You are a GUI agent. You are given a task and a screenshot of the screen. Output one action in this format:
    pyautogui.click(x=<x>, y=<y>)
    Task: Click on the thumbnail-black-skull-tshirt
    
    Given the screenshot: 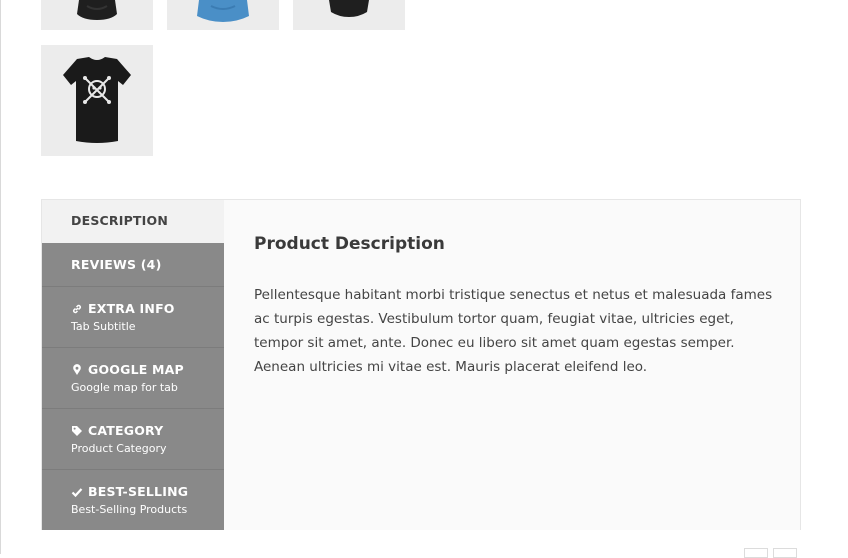 What is the action you would take?
    pyautogui.click(x=97, y=100)
    